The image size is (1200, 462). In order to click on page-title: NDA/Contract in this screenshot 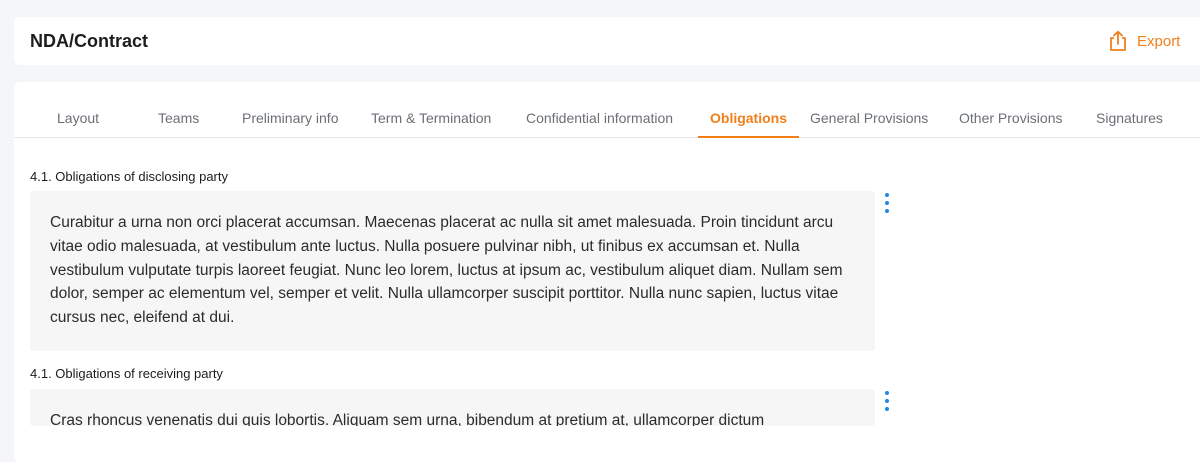, I will do `click(89, 41)`.